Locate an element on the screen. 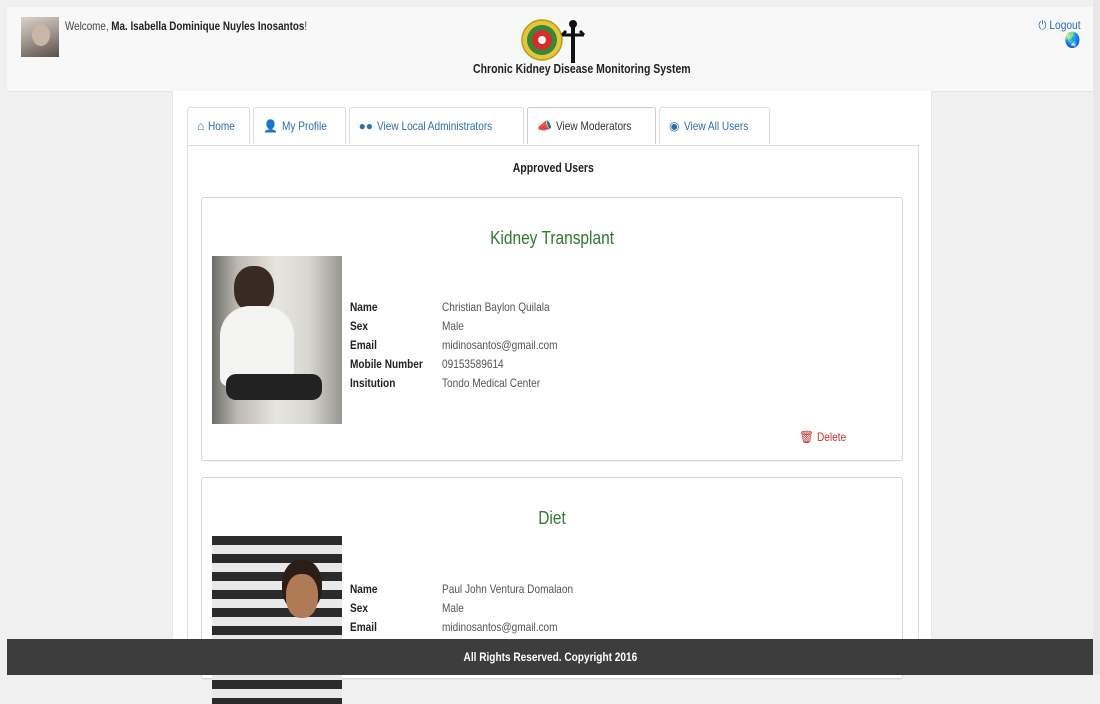 Image resolution: width=1100 pixels, height=704 pixels. tab-view-all-users-label: View All Users is located at coordinates (715, 126).